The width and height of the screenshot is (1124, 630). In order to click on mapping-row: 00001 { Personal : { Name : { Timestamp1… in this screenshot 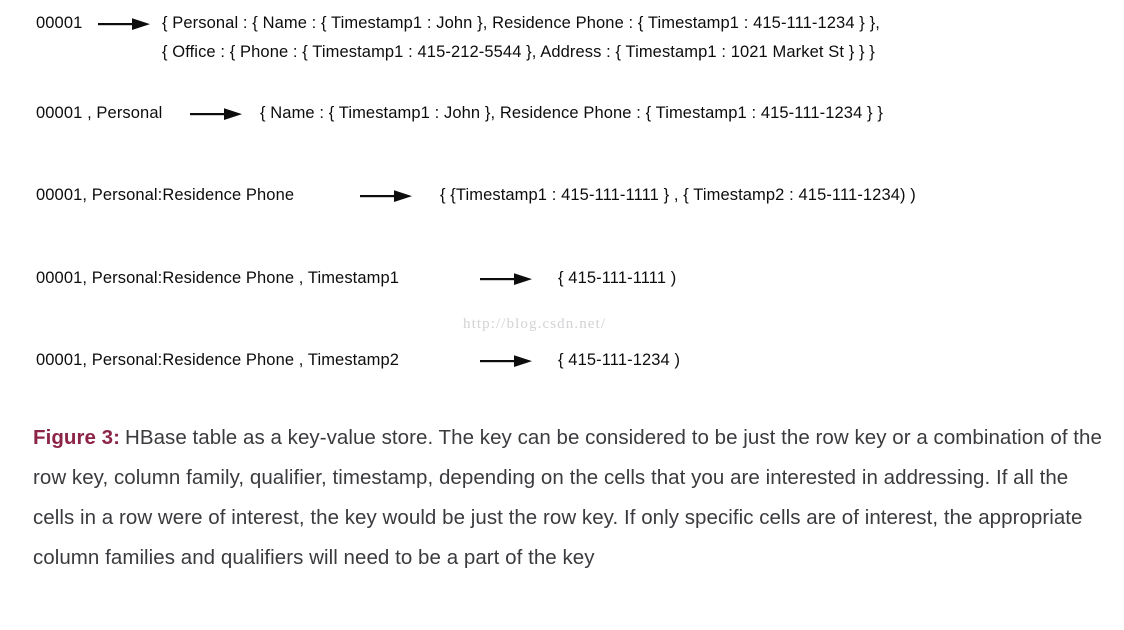, I will do `click(458, 37)`.